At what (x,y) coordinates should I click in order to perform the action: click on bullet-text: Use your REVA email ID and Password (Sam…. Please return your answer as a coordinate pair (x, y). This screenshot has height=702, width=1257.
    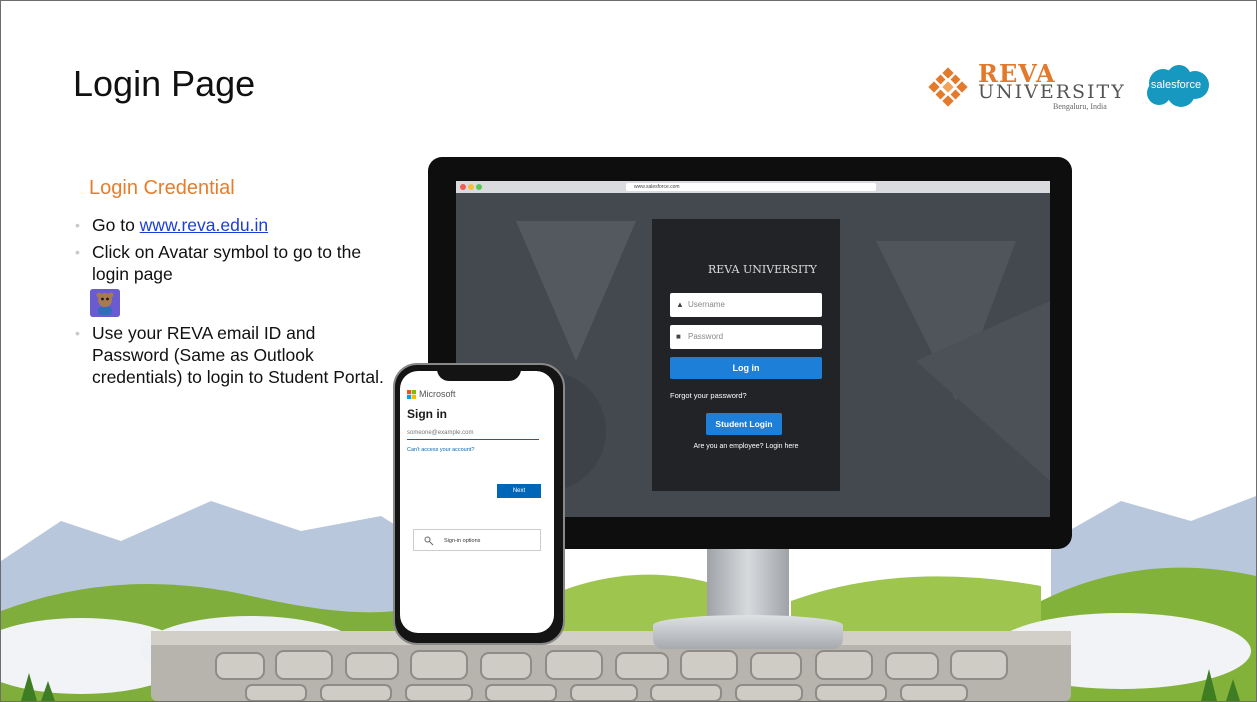
    Looking at the image, I should click on (238, 355).